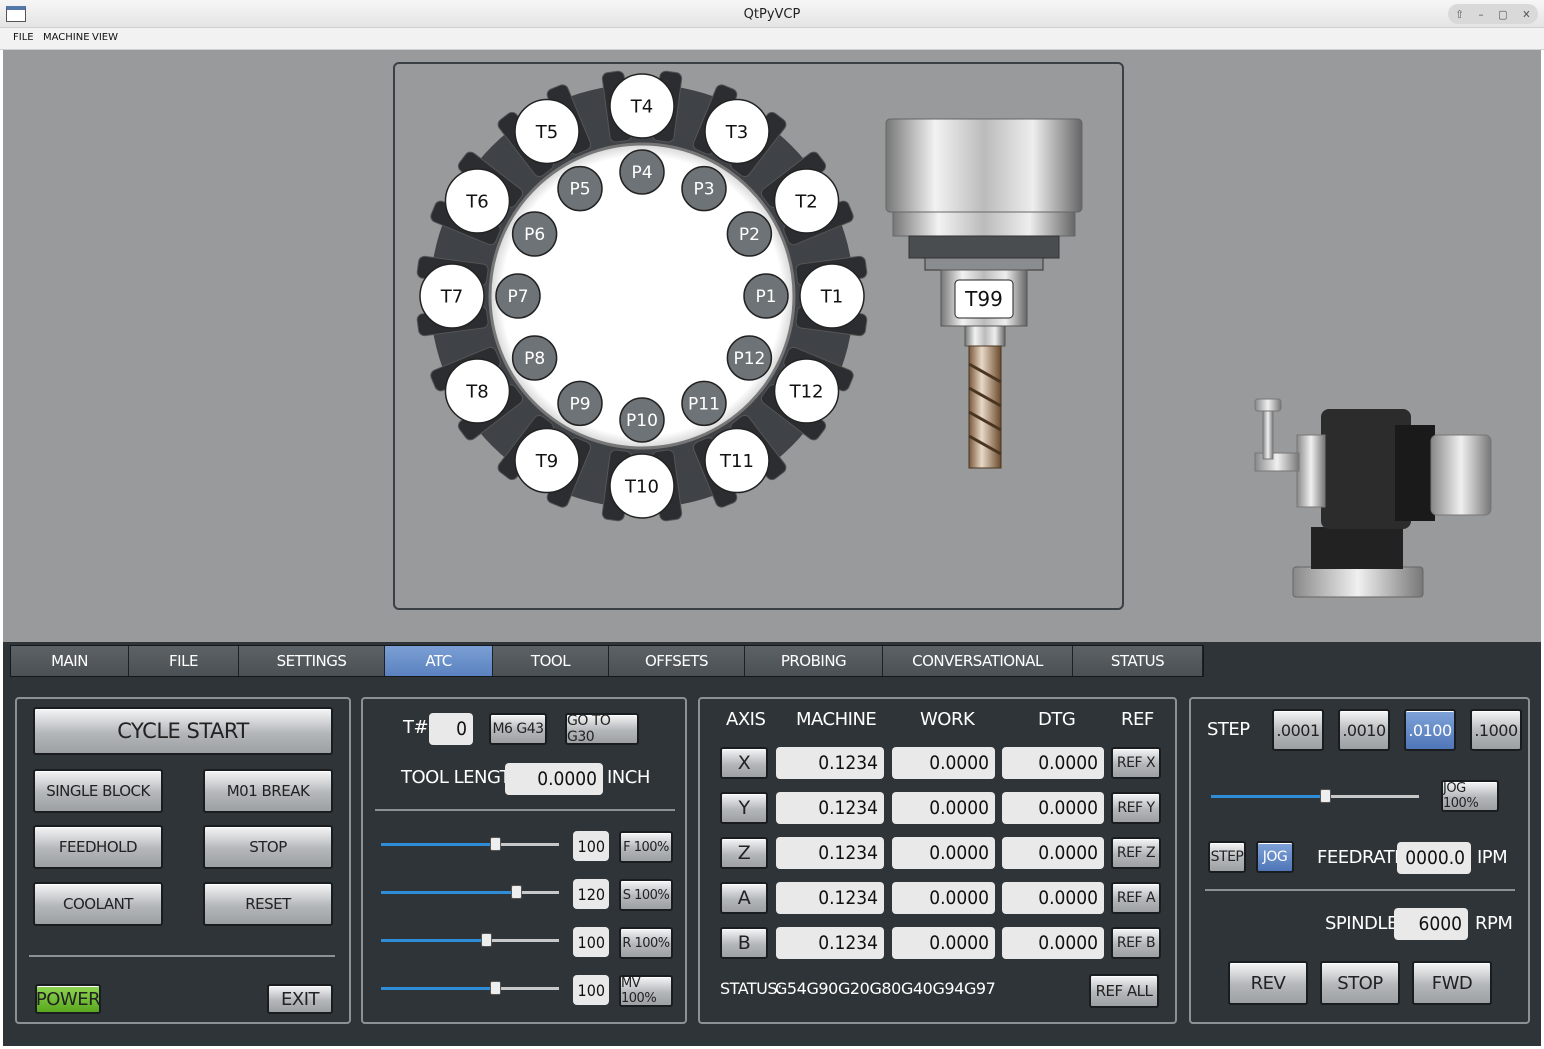 Image resolution: width=1544 pixels, height=1049 pixels. What do you see at coordinates (439, 661) in the screenshot?
I see `tab-atc: ATC` at bounding box center [439, 661].